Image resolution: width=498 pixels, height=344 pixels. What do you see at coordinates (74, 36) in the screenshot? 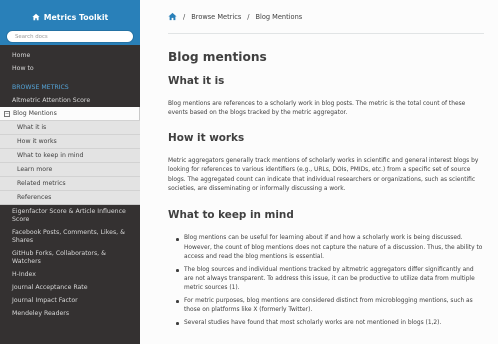
I see `search-input` at bounding box center [74, 36].